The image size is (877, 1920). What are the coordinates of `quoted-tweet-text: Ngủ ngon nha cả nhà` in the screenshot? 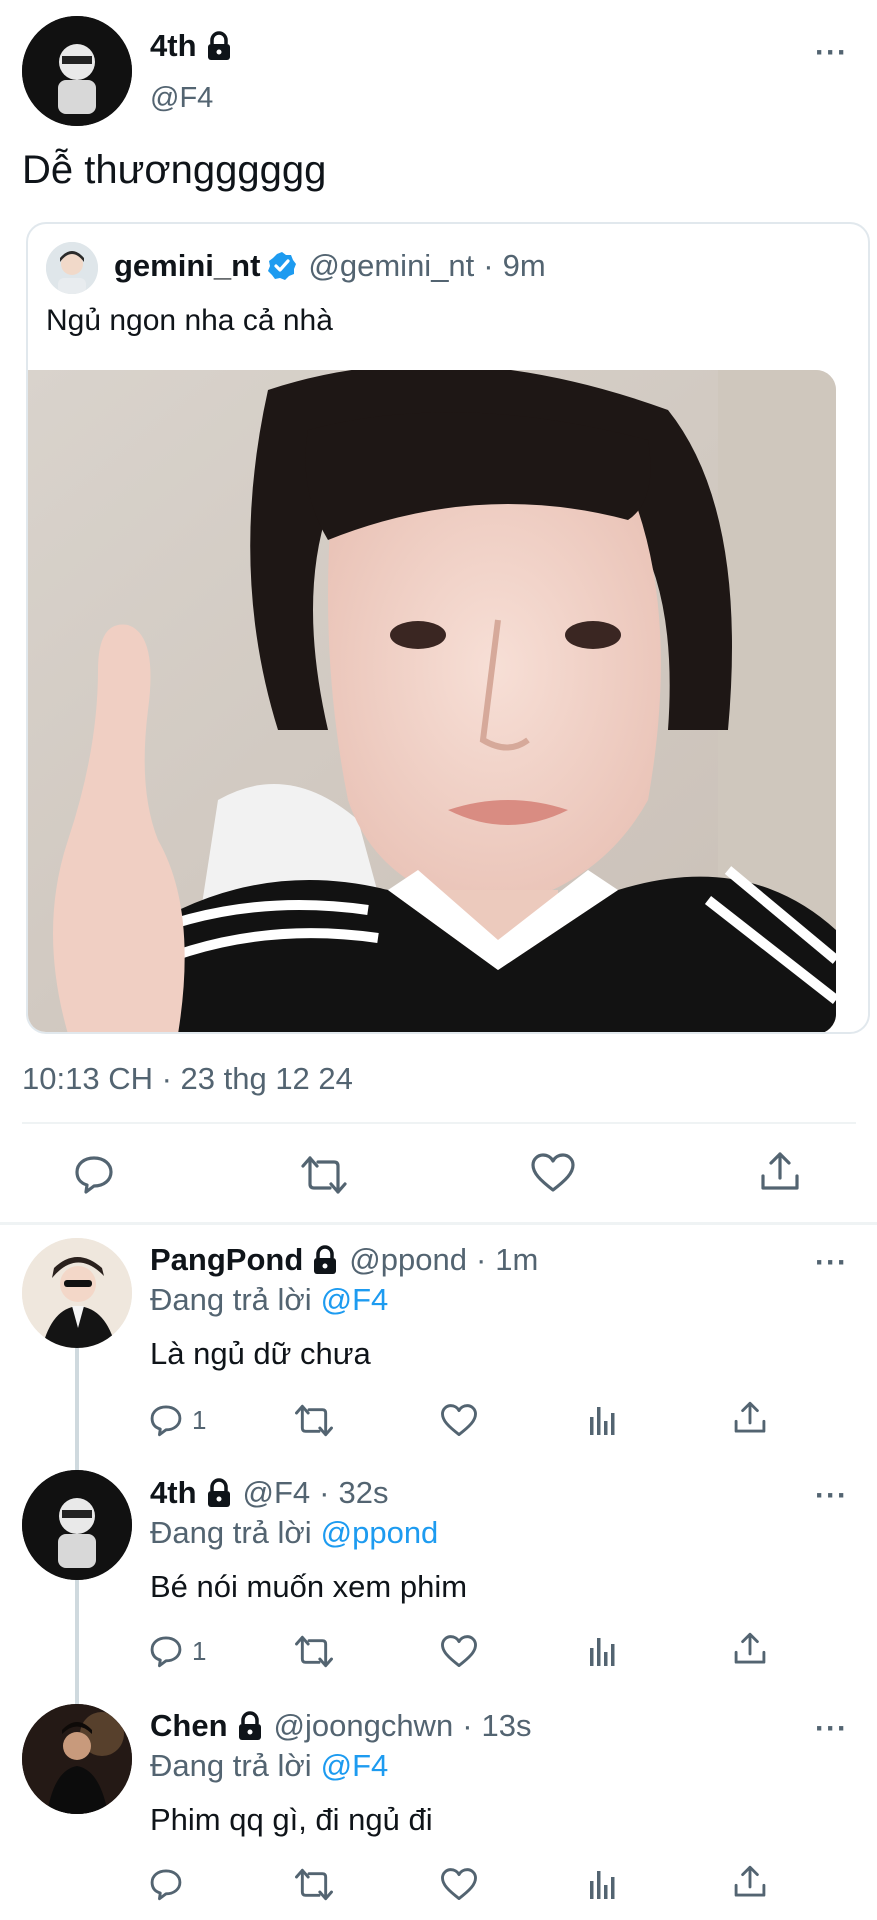 It's located at (189, 320).